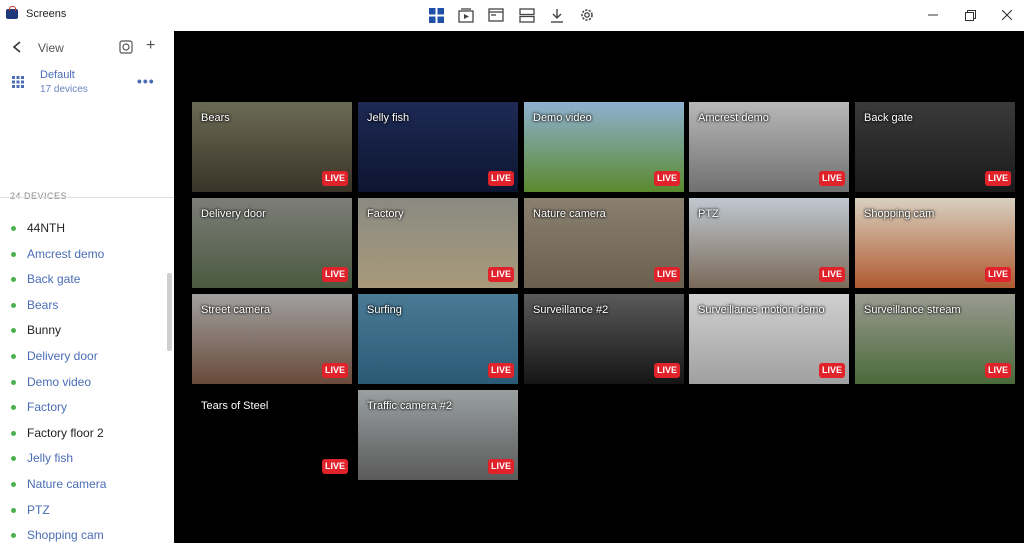  Describe the element at coordinates (384, 310) in the screenshot. I see `camera-name: Surfing` at that location.